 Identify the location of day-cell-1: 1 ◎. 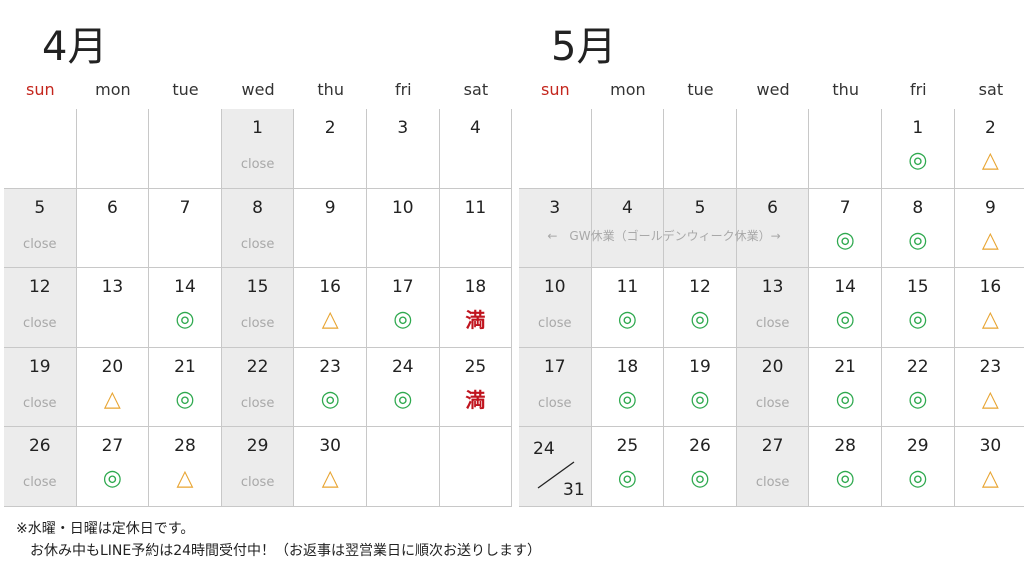
(918, 149).